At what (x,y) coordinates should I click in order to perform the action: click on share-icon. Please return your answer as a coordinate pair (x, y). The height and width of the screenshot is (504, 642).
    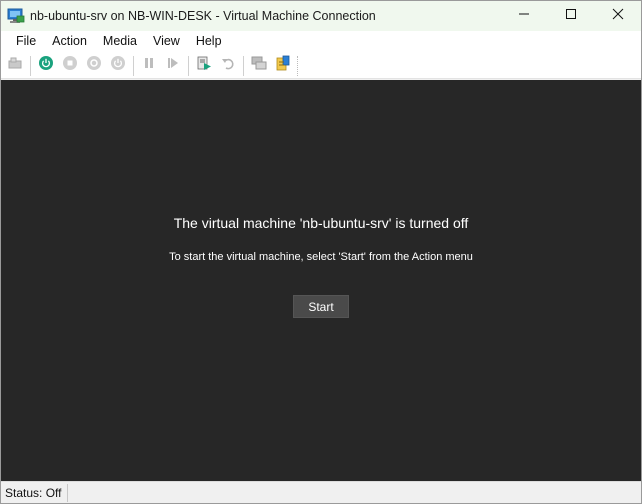
    Looking at the image, I should click on (283, 65).